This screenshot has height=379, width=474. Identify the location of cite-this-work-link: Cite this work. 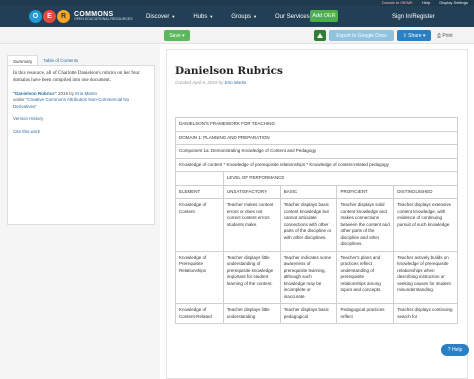
(81, 132).